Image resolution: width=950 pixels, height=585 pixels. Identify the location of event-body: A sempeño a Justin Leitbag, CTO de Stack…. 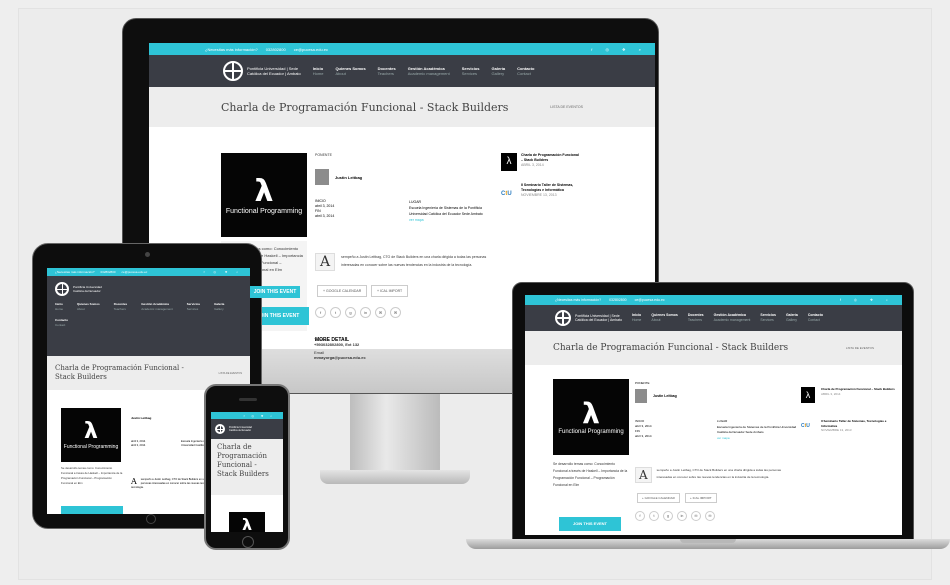
(405, 262).